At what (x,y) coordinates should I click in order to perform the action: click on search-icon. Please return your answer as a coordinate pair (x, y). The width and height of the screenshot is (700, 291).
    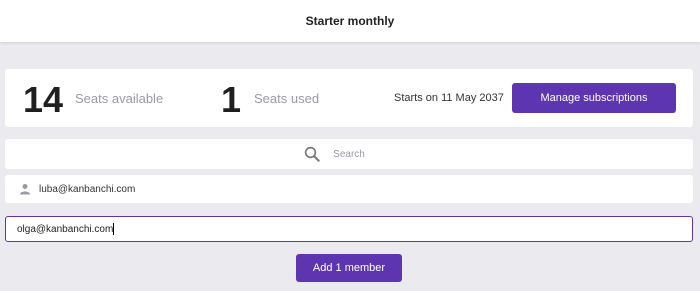
    Looking at the image, I should click on (312, 154).